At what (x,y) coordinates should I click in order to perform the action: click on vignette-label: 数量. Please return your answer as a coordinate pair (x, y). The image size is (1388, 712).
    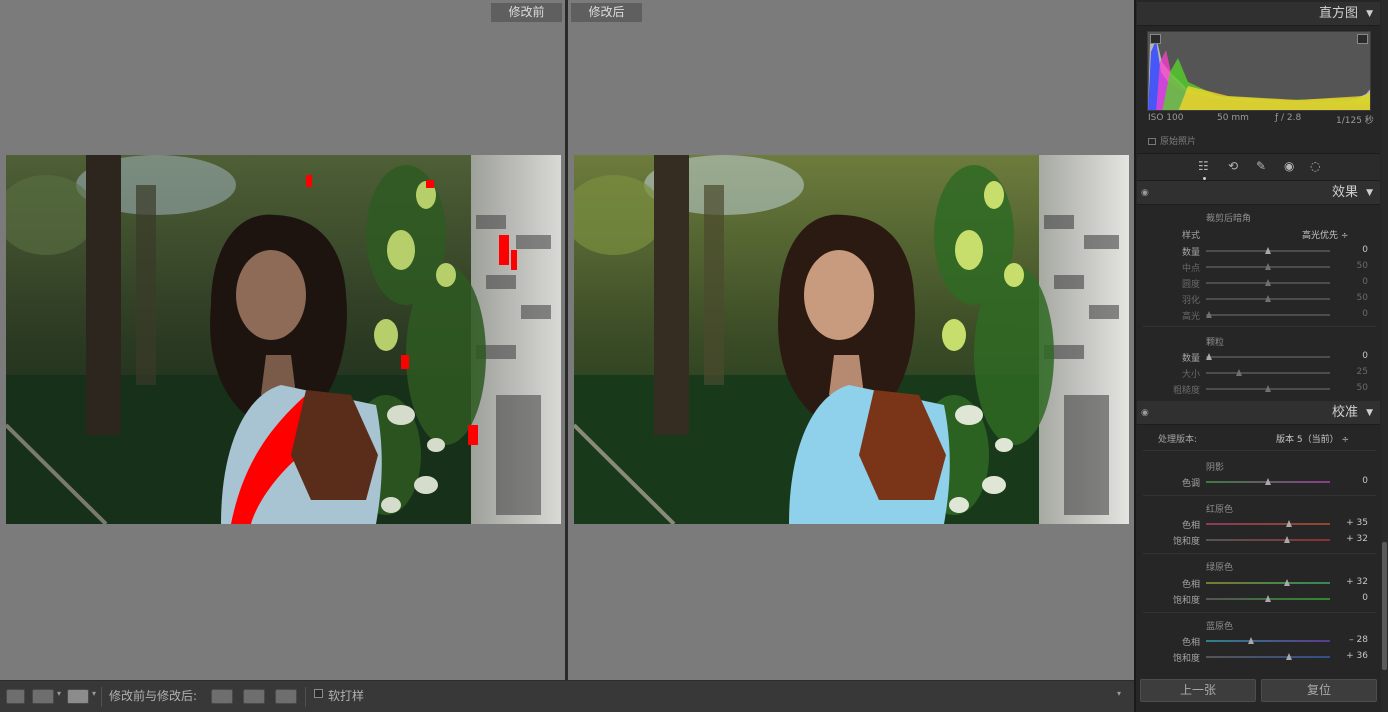
    Looking at the image, I should click on (1190, 253).